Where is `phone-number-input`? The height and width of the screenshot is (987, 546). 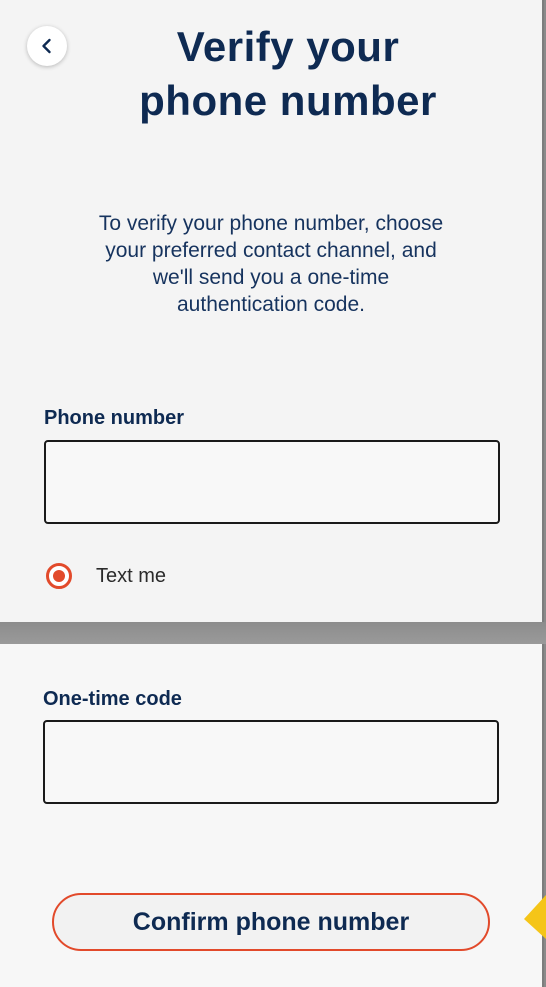 phone-number-input is located at coordinates (272, 482).